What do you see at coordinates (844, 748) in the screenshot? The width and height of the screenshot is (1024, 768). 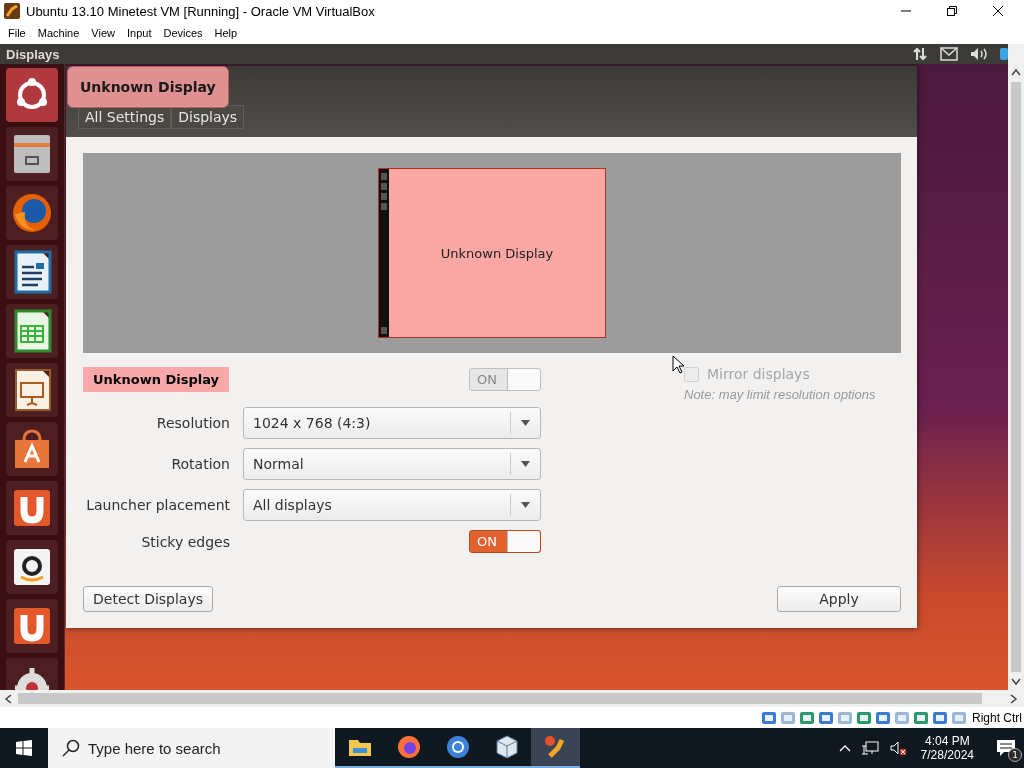 I see `chevron-up-icon` at bounding box center [844, 748].